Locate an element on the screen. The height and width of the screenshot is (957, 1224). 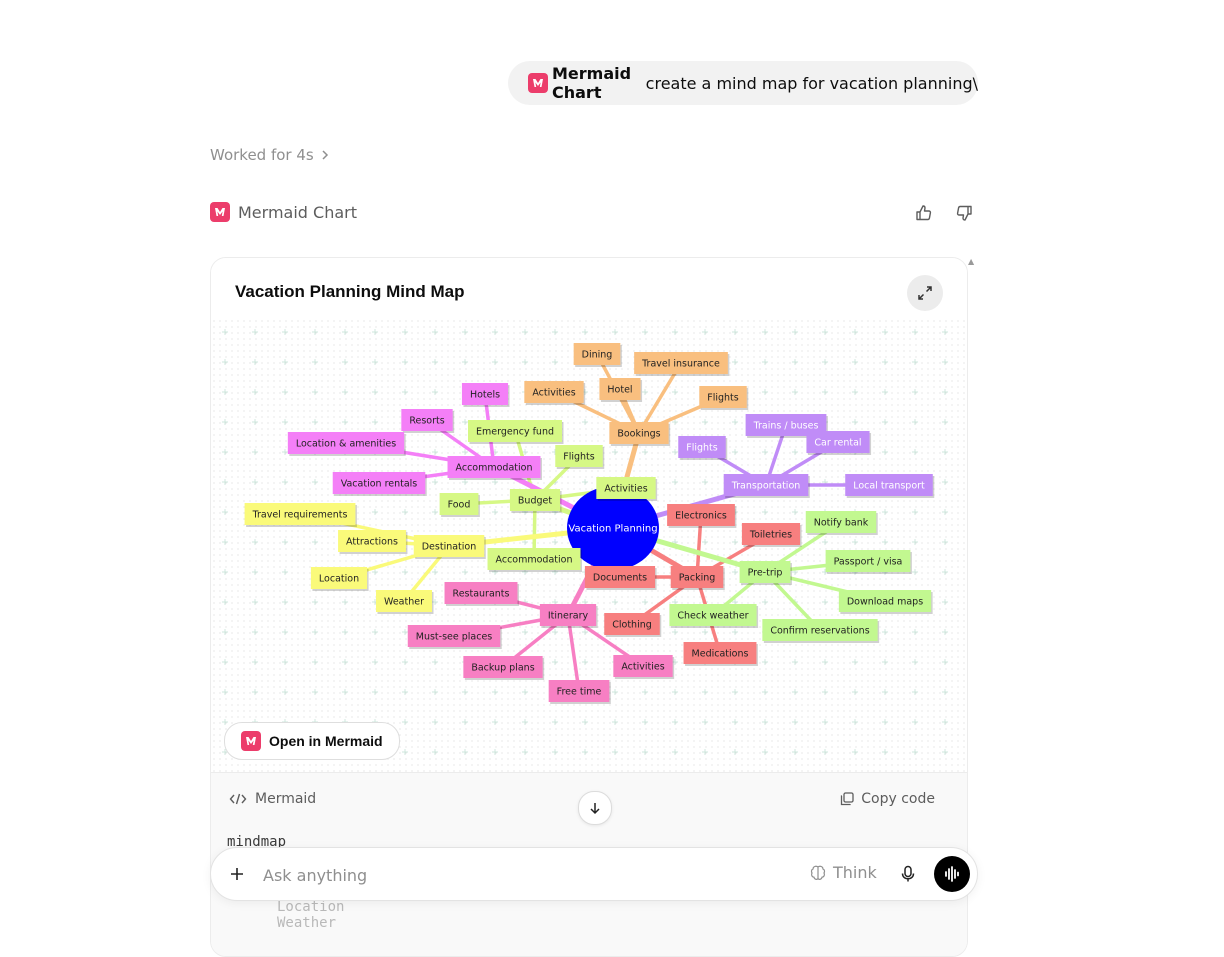
mindmap-leaf-node: Backup plans is located at coordinates (504, 668).